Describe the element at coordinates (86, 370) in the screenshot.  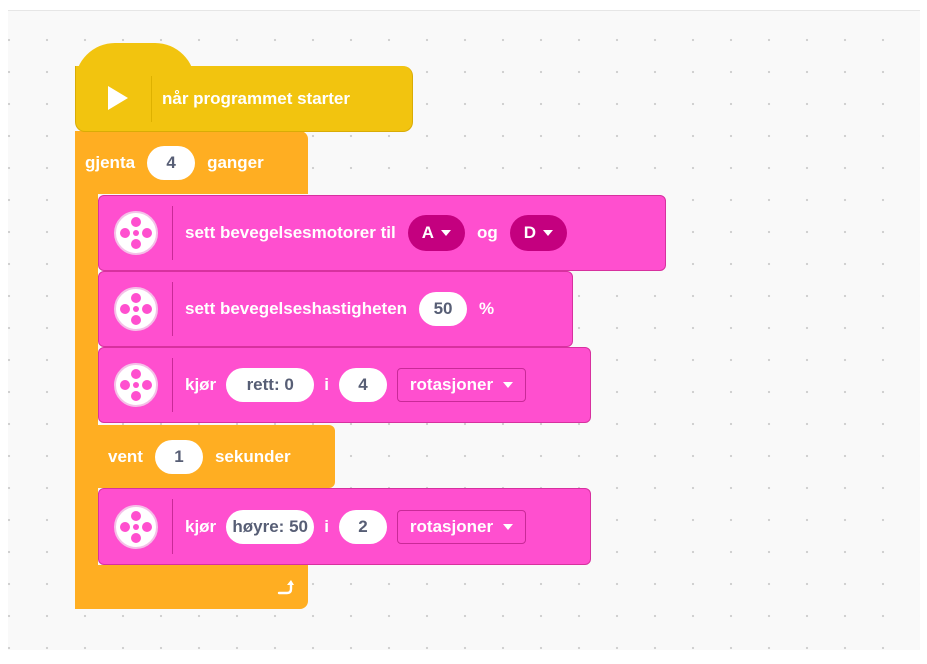
I see `repeat-block-arm` at that location.